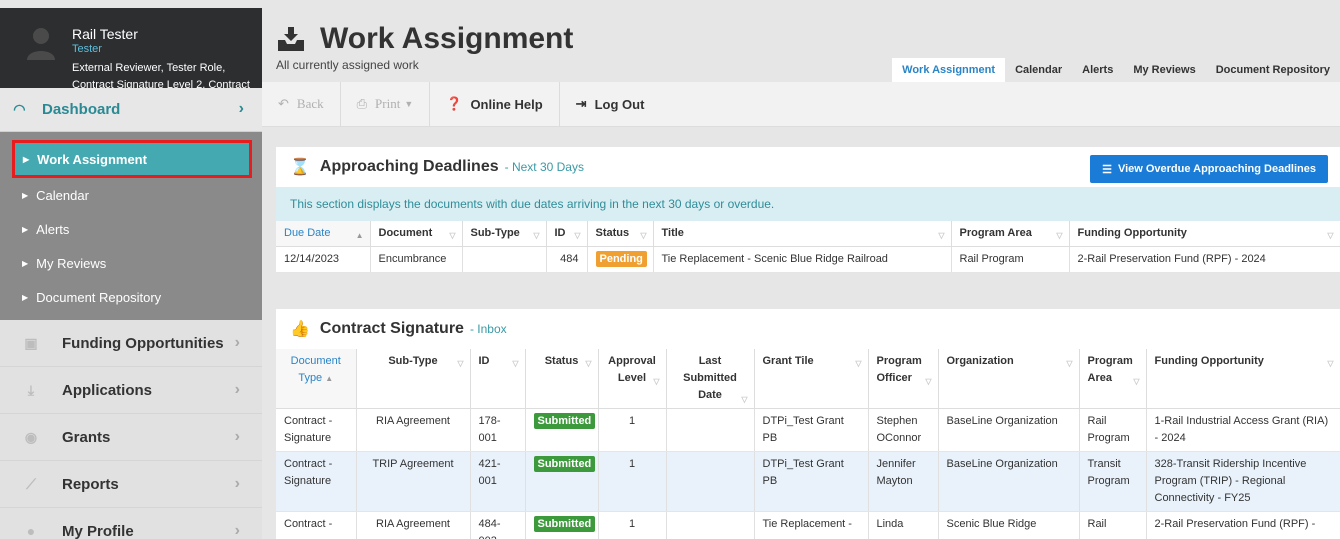 The width and height of the screenshot is (1340, 539). Describe the element at coordinates (391, 328) in the screenshot. I see `contract-title: Contract Signature` at that location.